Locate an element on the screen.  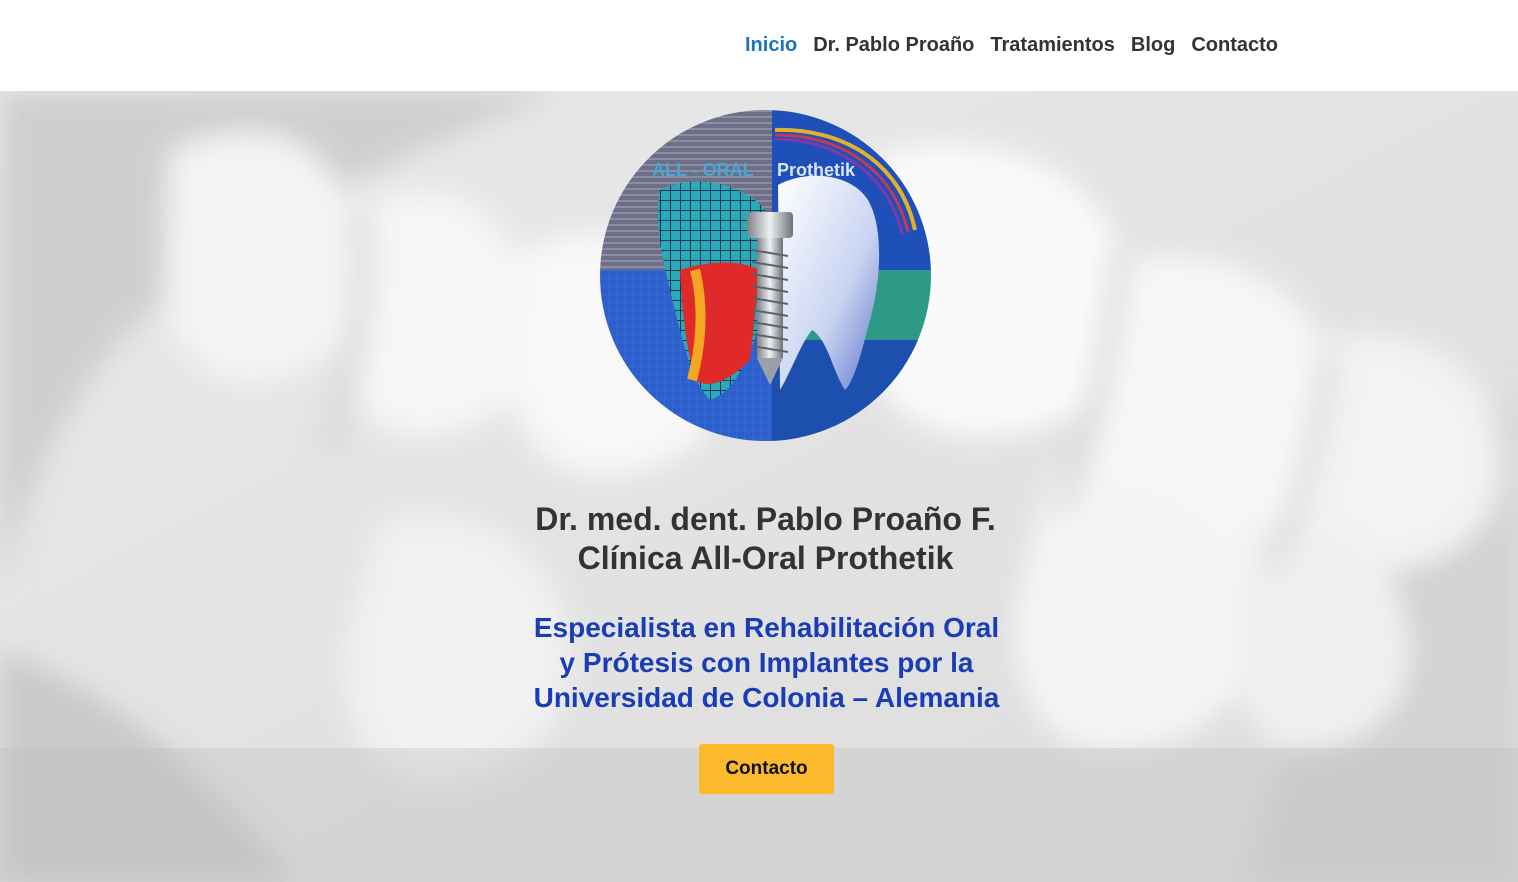
hero-title-line-1: Dr. med. dent. Pablo Proaño F. is located at coordinates (765, 519).